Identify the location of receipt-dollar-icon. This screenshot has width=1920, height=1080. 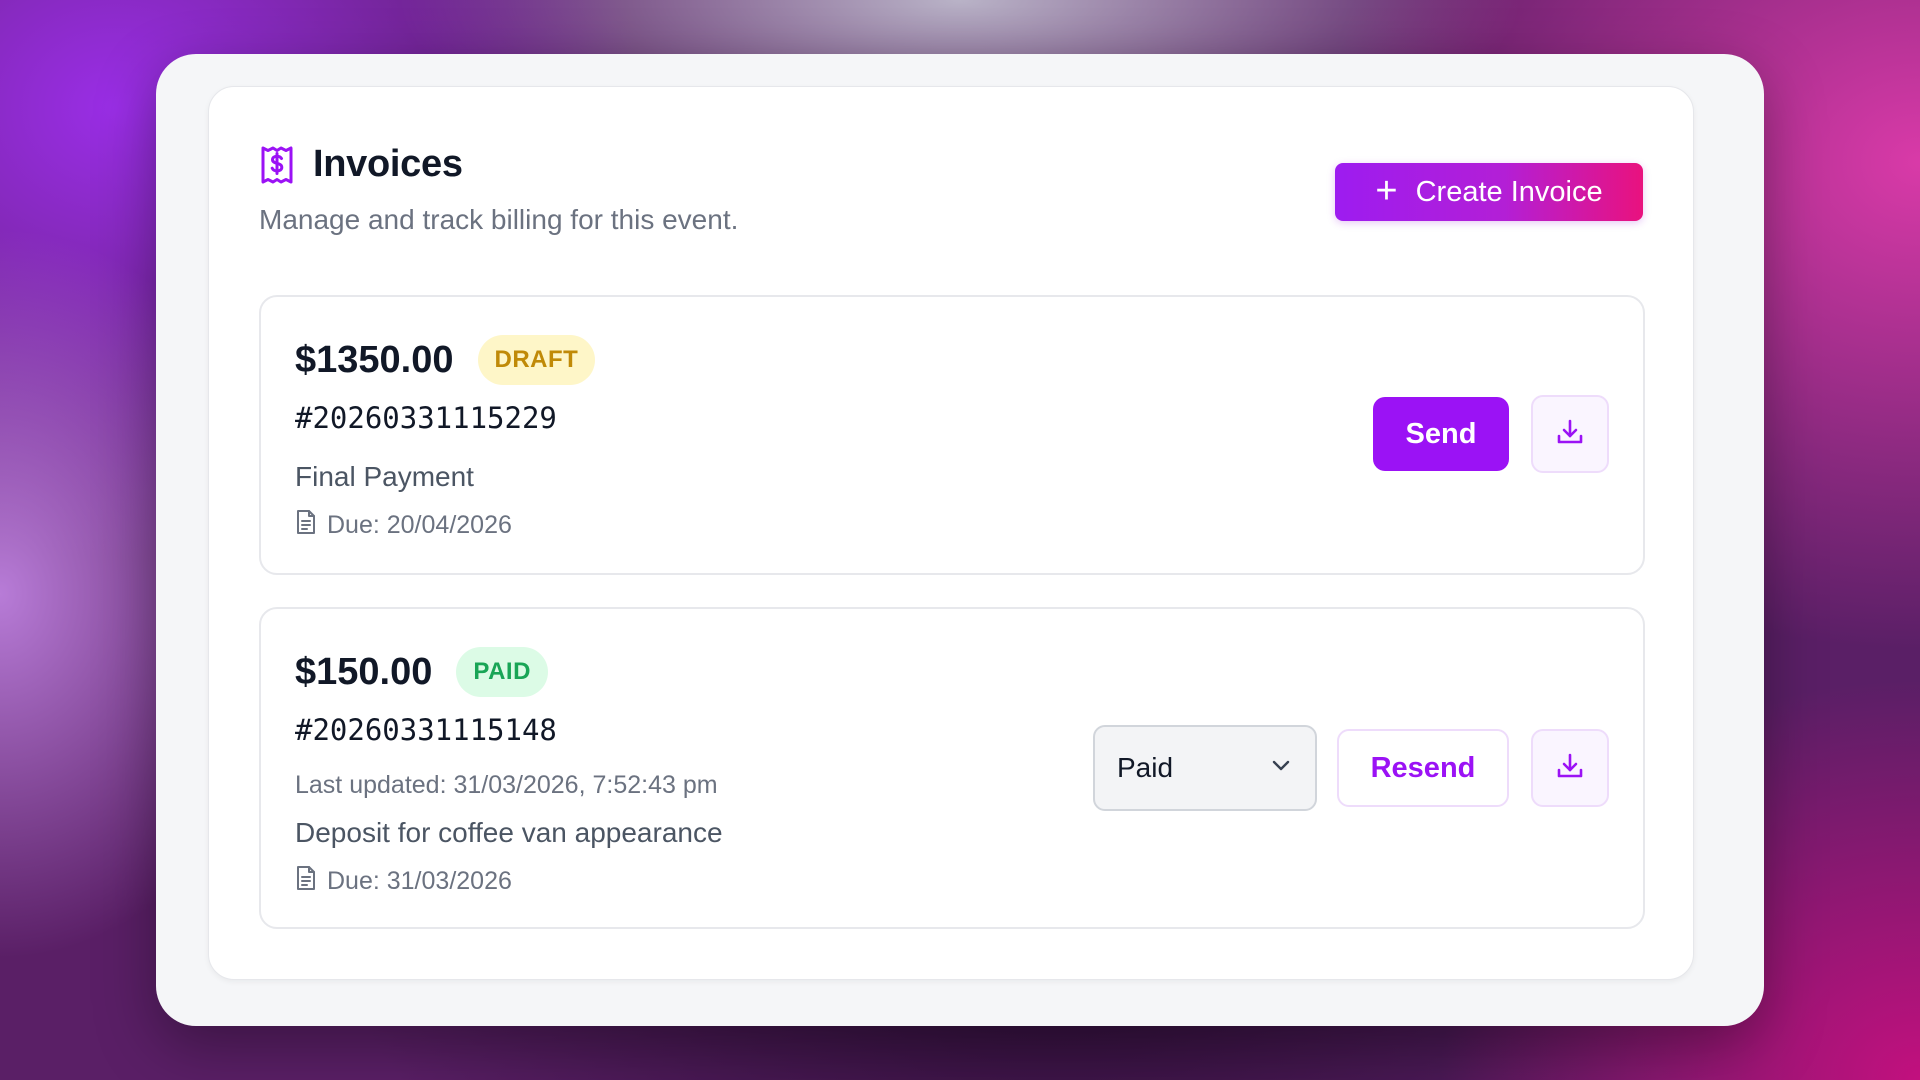
(277, 165).